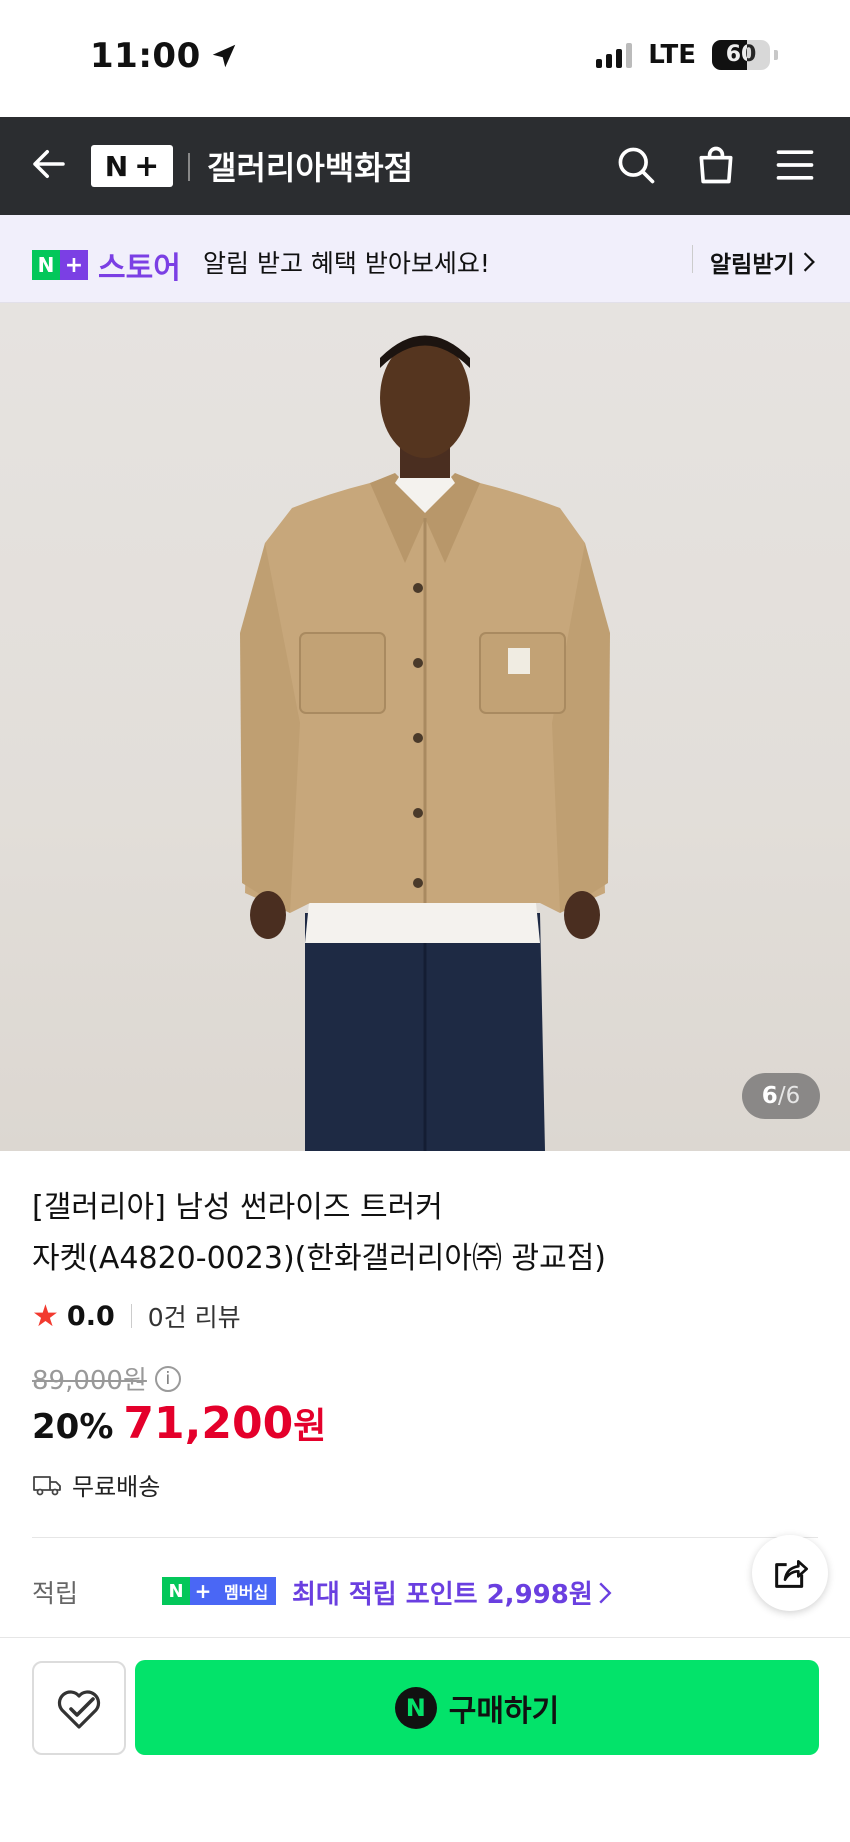  I want to click on banner-message: 알림 받고 혜택 받아보세요!, so click(346, 263).